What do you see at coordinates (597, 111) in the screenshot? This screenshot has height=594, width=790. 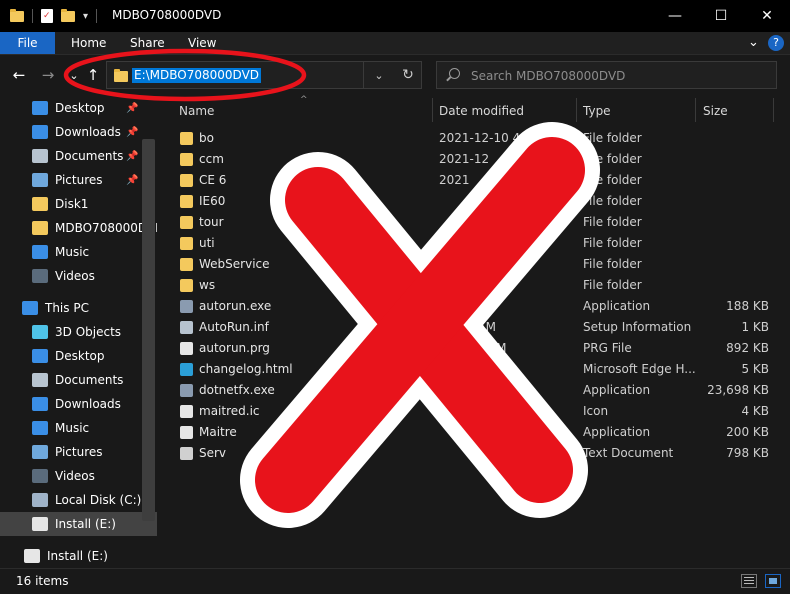 I see `column-header-type: Type` at bounding box center [597, 111].